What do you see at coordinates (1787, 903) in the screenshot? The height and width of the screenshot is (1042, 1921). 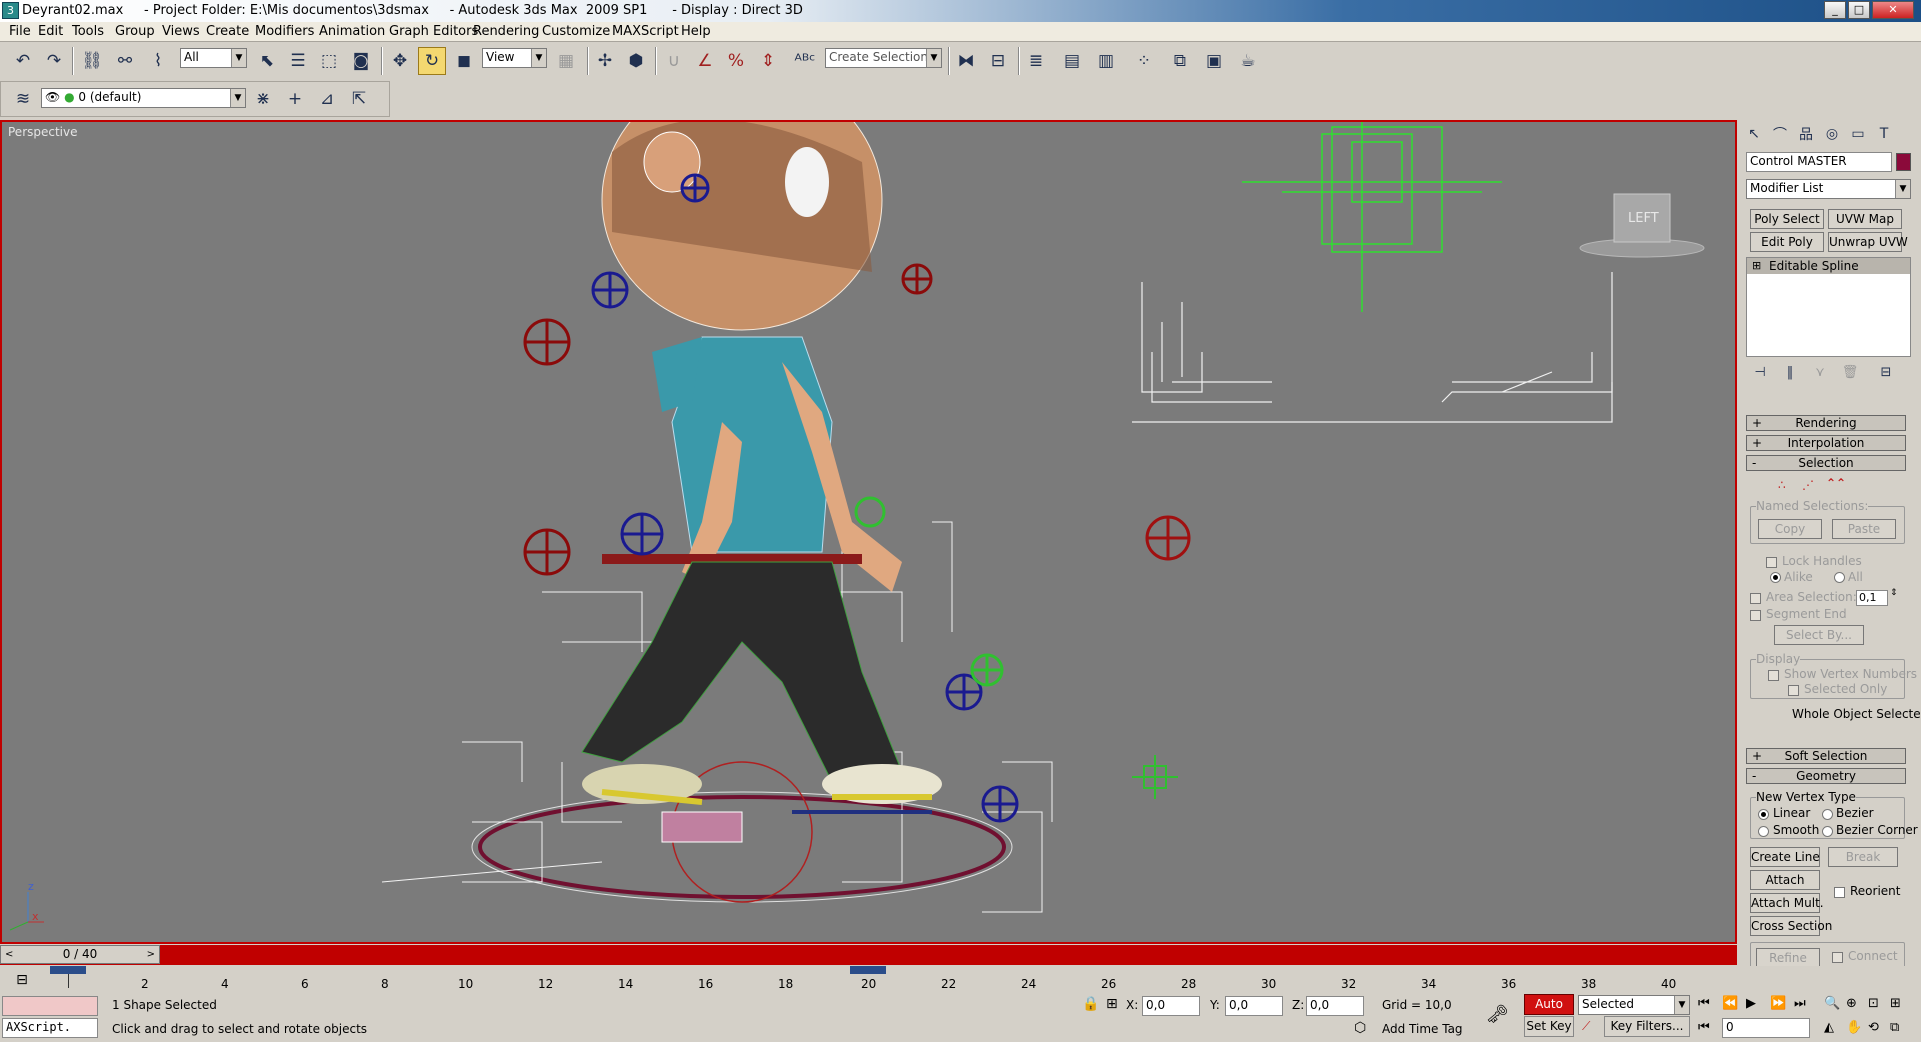 I see `attach-mult-button: Attach Mult.` at bounding box center [1787, 903].